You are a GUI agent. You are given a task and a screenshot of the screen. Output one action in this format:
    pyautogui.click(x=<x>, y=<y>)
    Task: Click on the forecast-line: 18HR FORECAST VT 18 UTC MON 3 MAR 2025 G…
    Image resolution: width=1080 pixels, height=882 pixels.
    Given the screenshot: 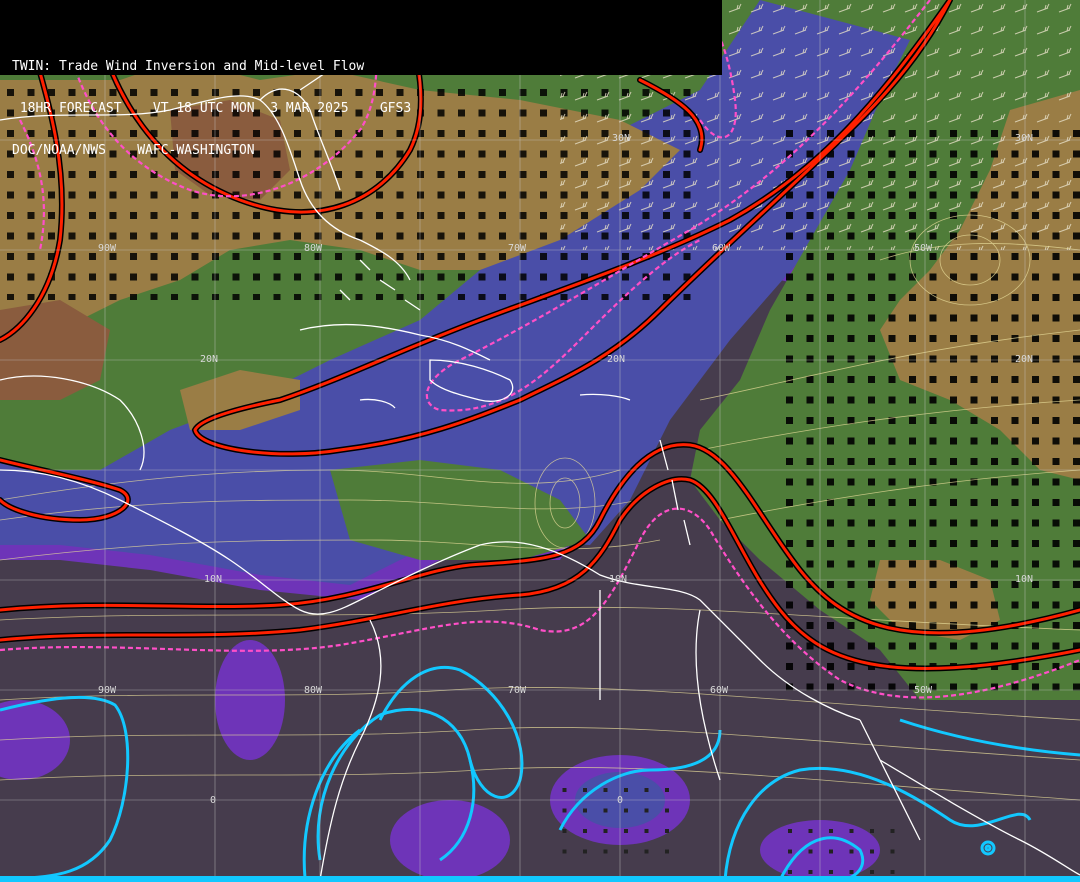 What is the action you would take?
    pyautogui.click(x=212, y=108)
    